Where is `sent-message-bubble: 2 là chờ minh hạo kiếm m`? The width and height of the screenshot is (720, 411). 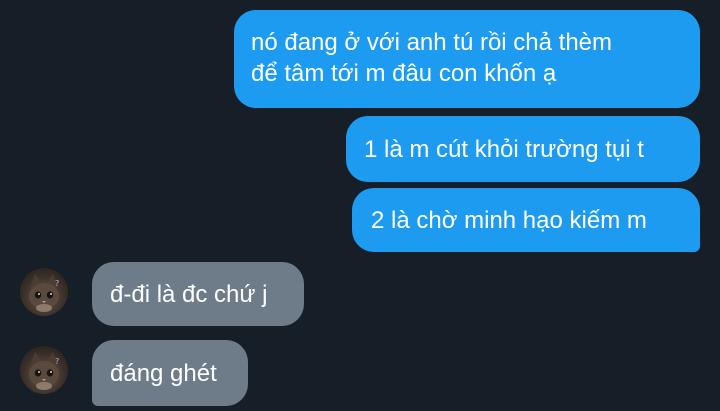 sent-message-bubble: 2 là chờ minh hạo kiếm m is located at coordinates (526, 220).